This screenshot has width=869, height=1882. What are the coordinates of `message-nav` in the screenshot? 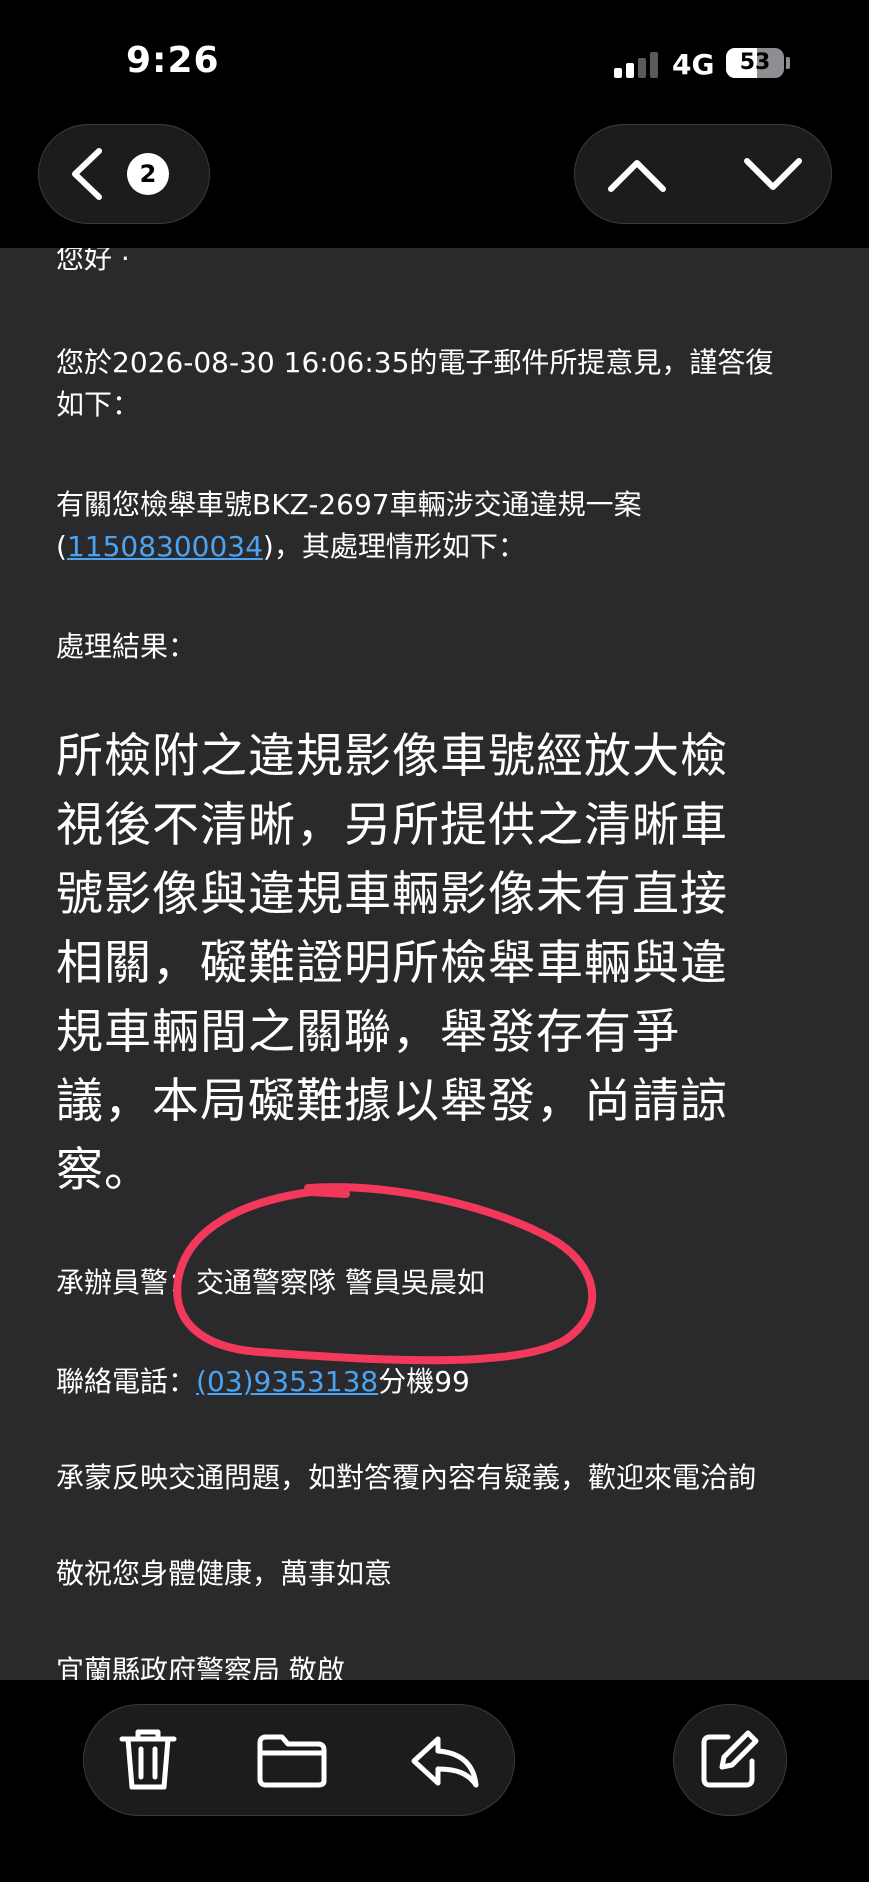 It's located at (703, 174).